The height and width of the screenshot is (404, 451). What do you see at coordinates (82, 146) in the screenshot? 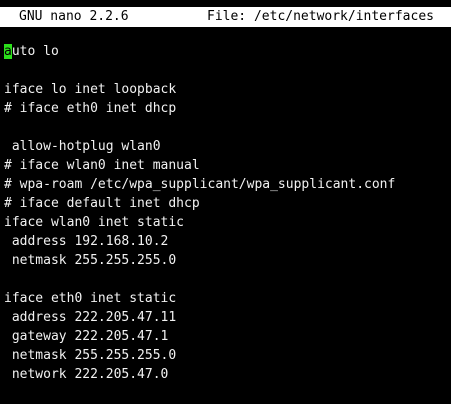
I see `editor-line-6: allow-hotplug wlan0` at bounding box center [82, 146].